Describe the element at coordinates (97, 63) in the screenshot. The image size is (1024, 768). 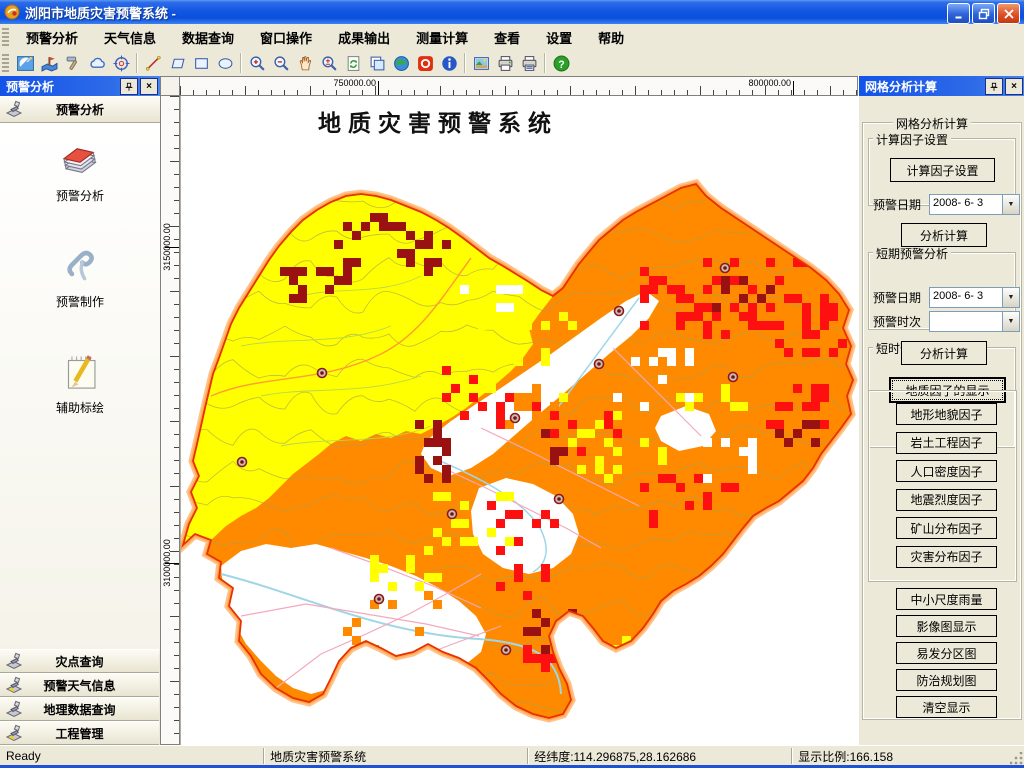
I see `cloud-icon` at that location.